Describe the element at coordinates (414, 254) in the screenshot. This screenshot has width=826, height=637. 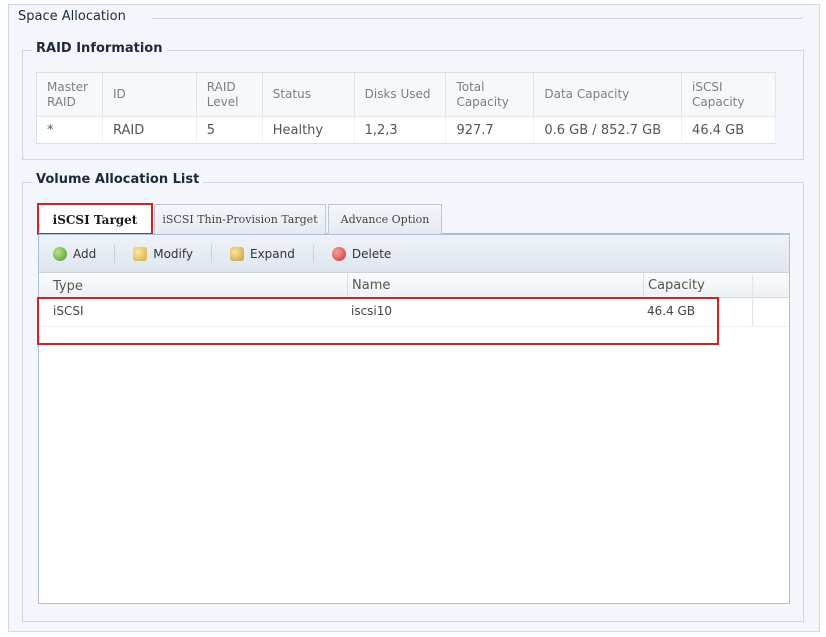
I see `volume-toolbar: Add Modify Expand Delete` at that location.